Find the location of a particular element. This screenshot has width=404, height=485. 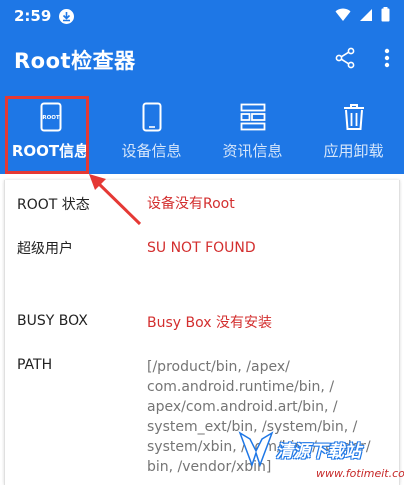

status-icons is located at coordinates (362, 16).